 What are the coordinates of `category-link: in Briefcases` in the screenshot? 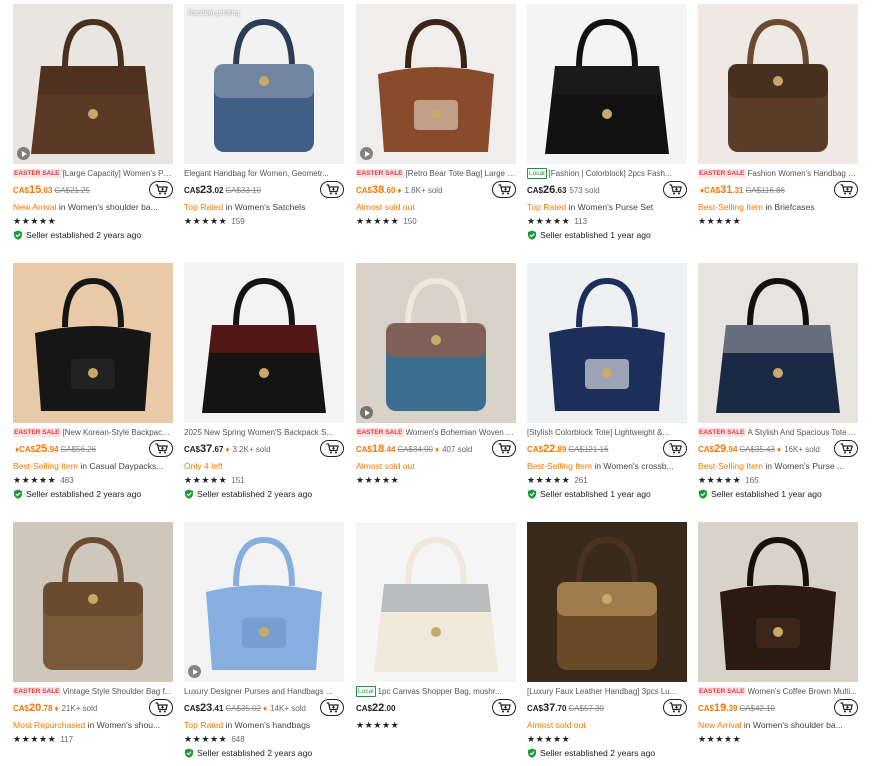 It's located at (788, 207).